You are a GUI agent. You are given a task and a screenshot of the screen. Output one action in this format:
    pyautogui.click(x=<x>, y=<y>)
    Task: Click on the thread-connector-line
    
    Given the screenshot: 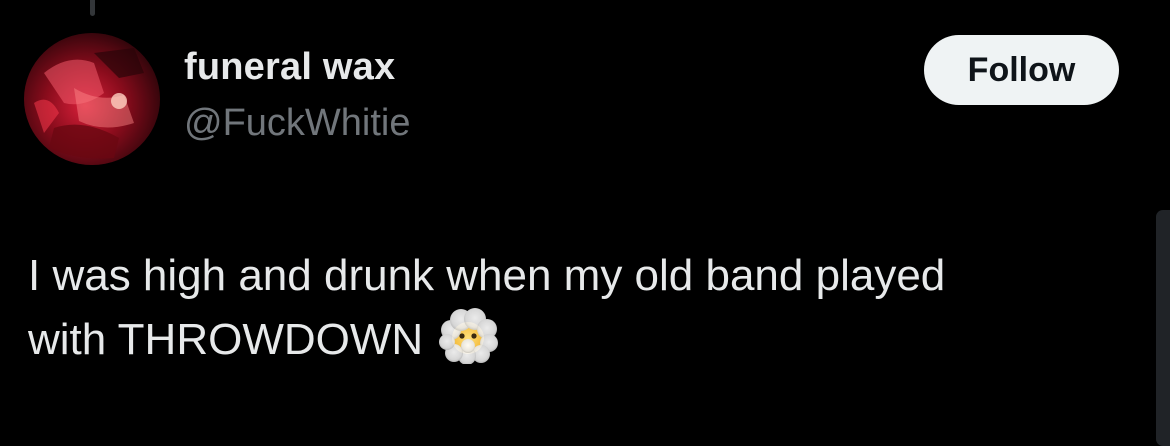 What is the action you would take?
    pyautogui.click(x=92, y=8)
    